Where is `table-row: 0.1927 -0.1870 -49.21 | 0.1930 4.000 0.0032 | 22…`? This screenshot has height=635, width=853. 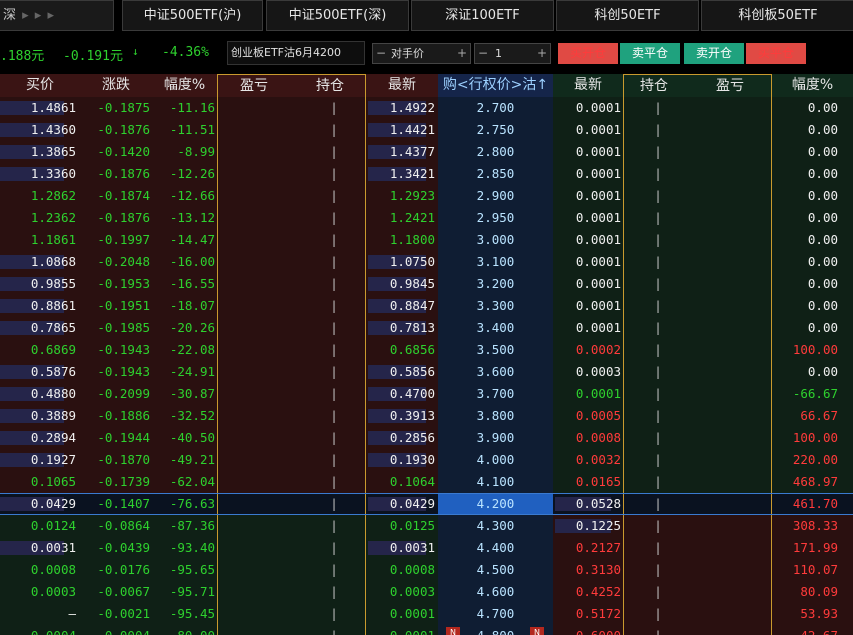 table-row: 0.1927 -0.1870 -49.21 | 0.1930 4.000 0.0032 | 22… is located at coordinates (426, 460).